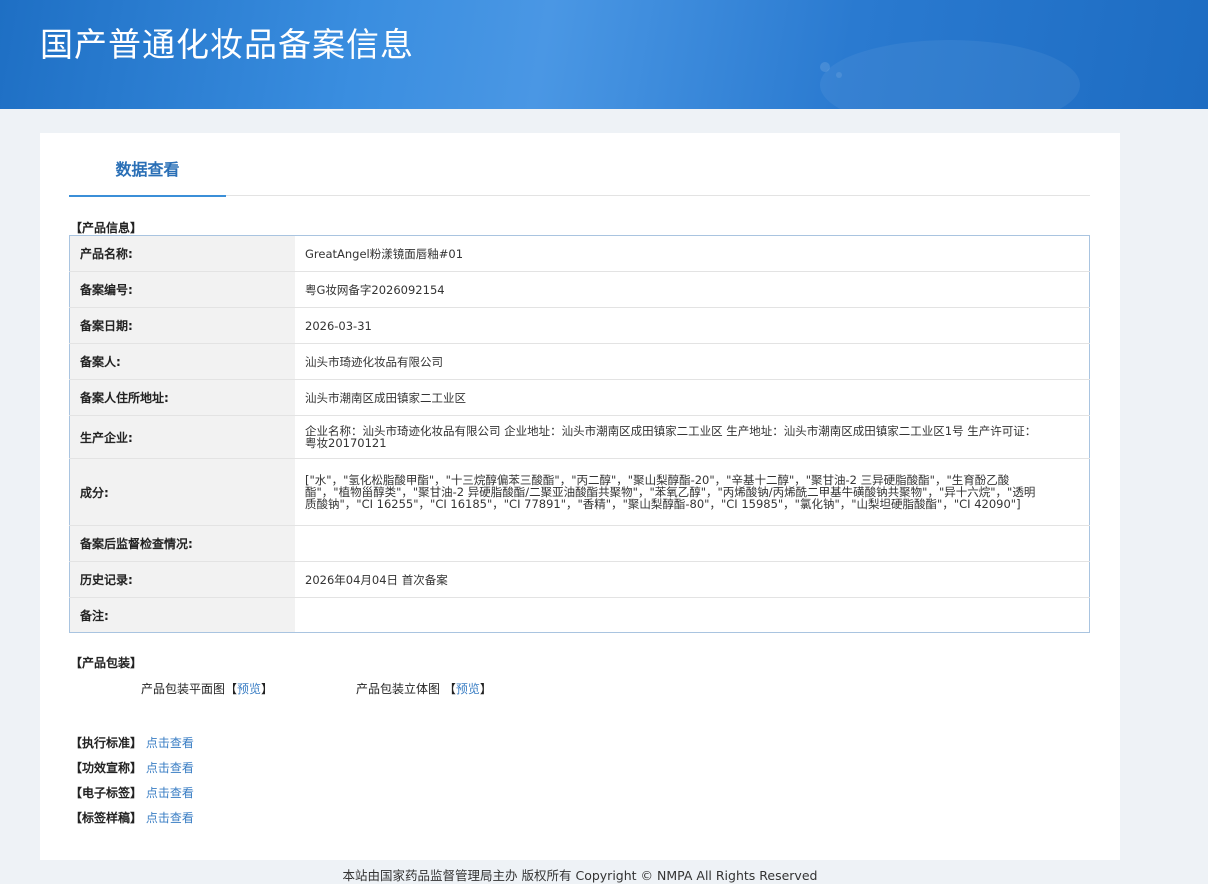 The image size is (1208, 884). Describe the element at coordinates (106, 228) in the screenshot. I see `product-info-title: 【产品信息】` at that location.